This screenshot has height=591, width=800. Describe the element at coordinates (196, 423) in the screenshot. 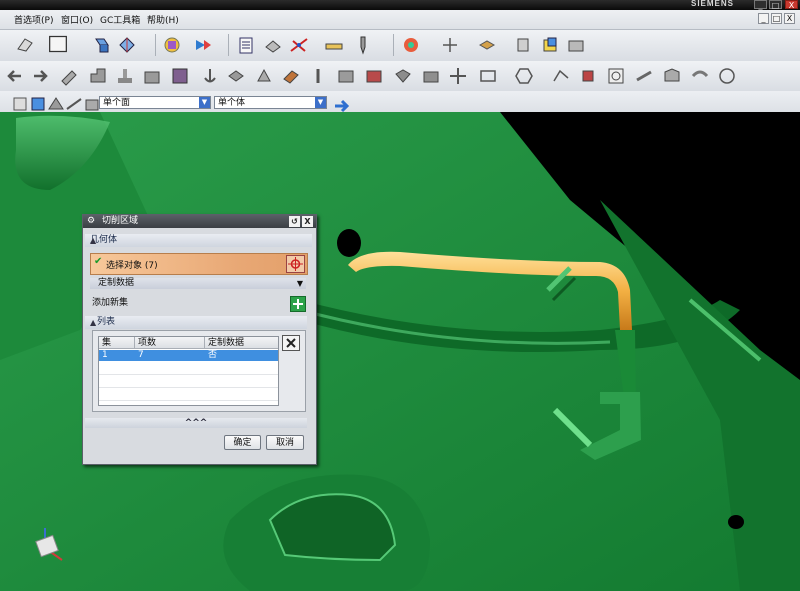

I see `more-options-toggle: ^^^` at that location.